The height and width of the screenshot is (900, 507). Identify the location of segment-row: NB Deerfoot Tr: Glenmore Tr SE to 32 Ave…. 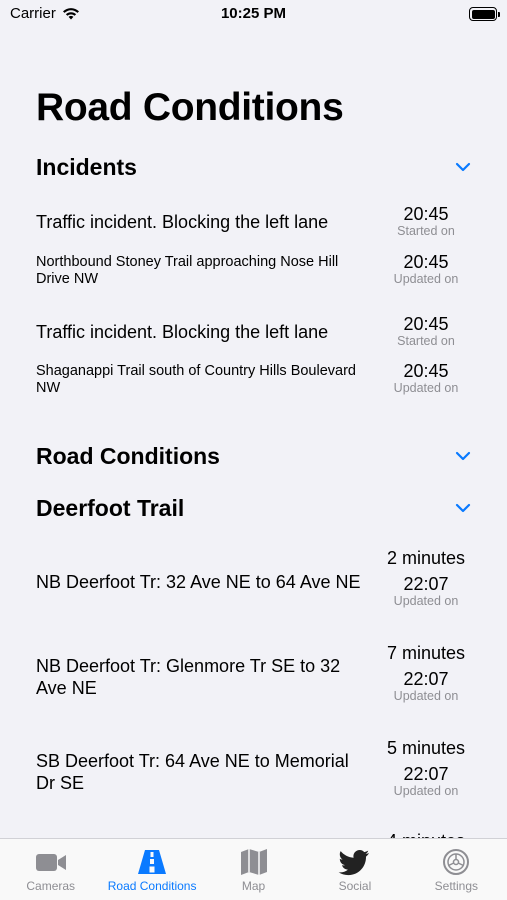
(256, 678).